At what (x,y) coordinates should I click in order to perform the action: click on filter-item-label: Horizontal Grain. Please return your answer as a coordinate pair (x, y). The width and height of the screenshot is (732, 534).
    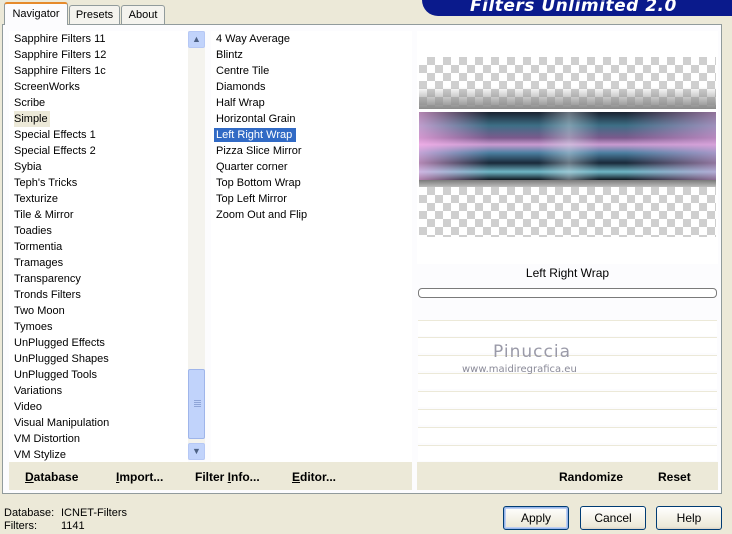
    Looking at the image, I should click on (256, 119).